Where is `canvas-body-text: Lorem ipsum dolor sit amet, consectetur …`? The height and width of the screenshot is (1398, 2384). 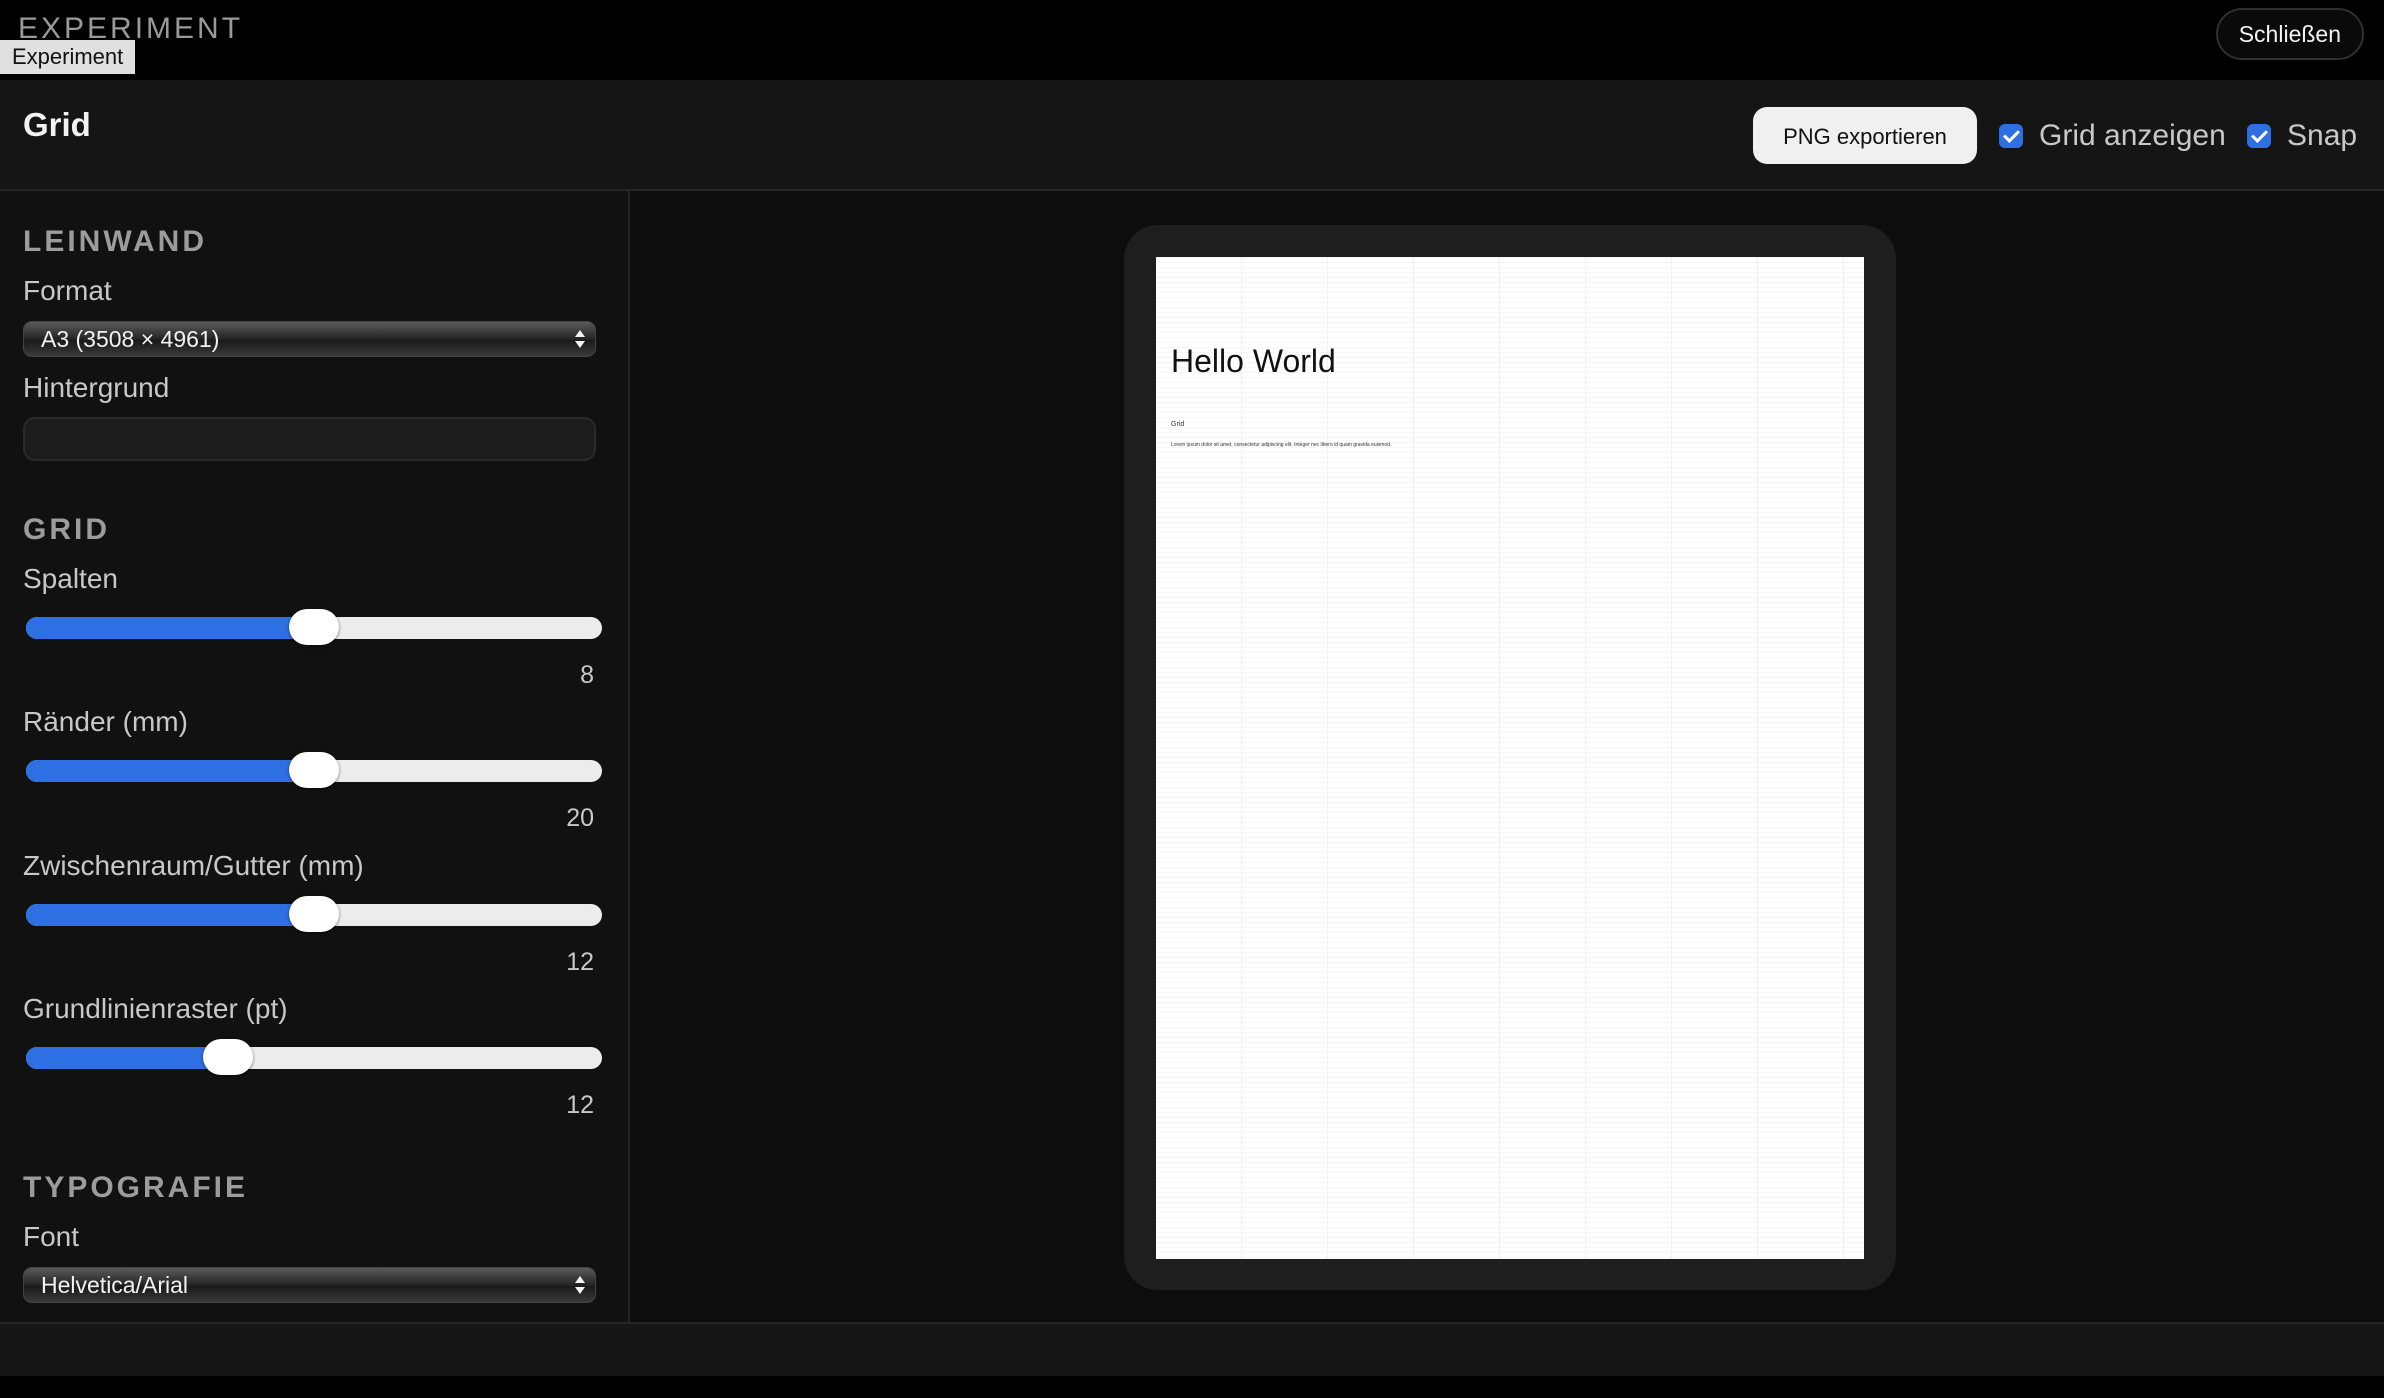 canvas-body-text: Lorem ipsum dolor sit amet, consectetur … is located at coordinates (1281, 445).